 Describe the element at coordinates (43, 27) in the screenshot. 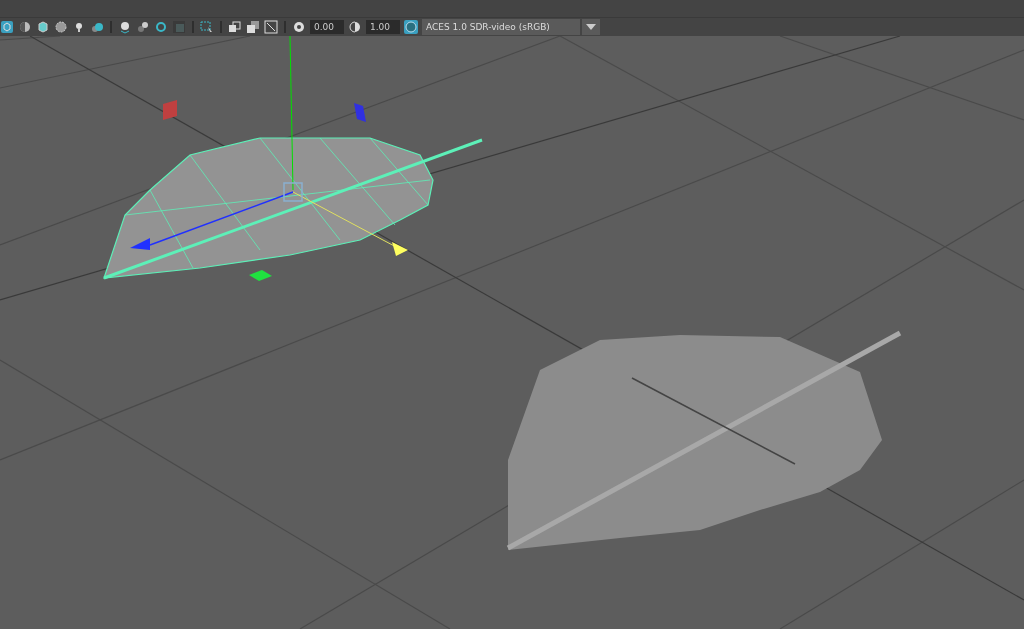

I see `wireframe-cube-icon` at that location.